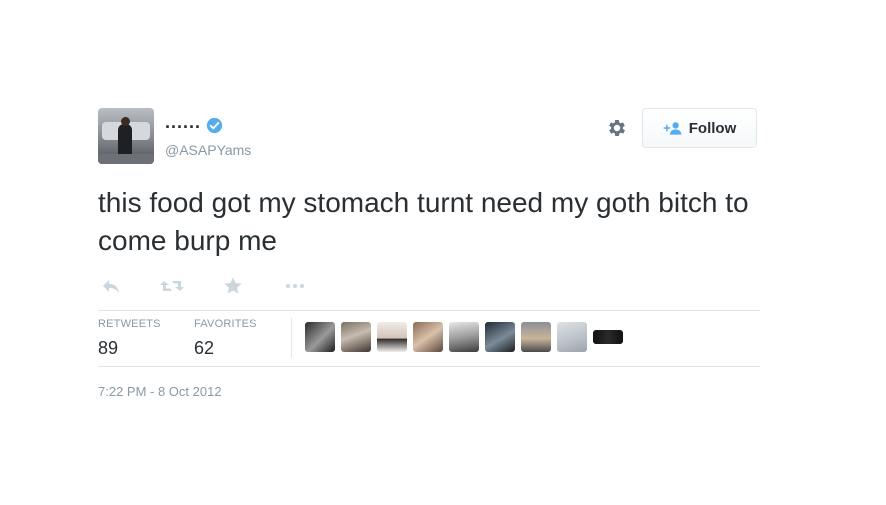 The height and width of the screenshot is (505, 886). I want to click on follow-button: Follow, so click(699, 128).